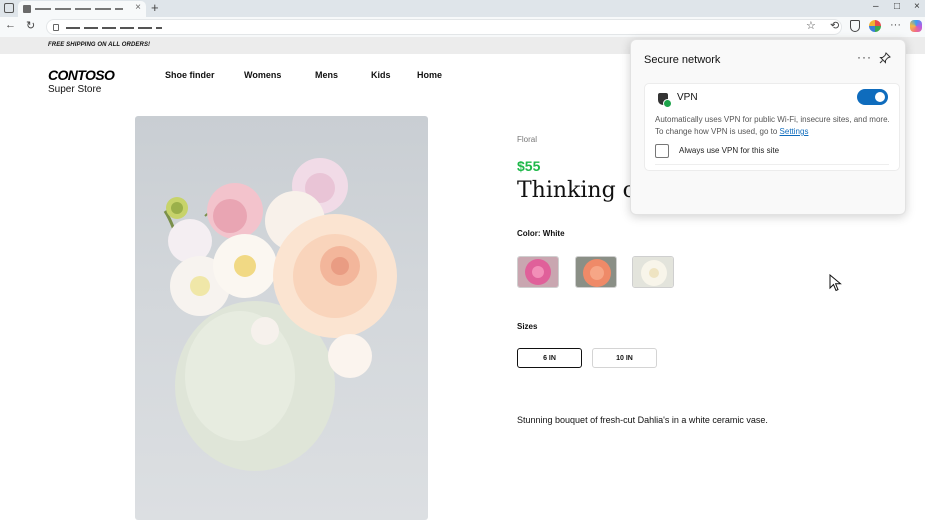 This screenshot has height=520, width=925. What do you see at coordinates (811, 25) in the screenshot?
I see `favorite-star-icon: ☆` at bounding box center [811, 25].